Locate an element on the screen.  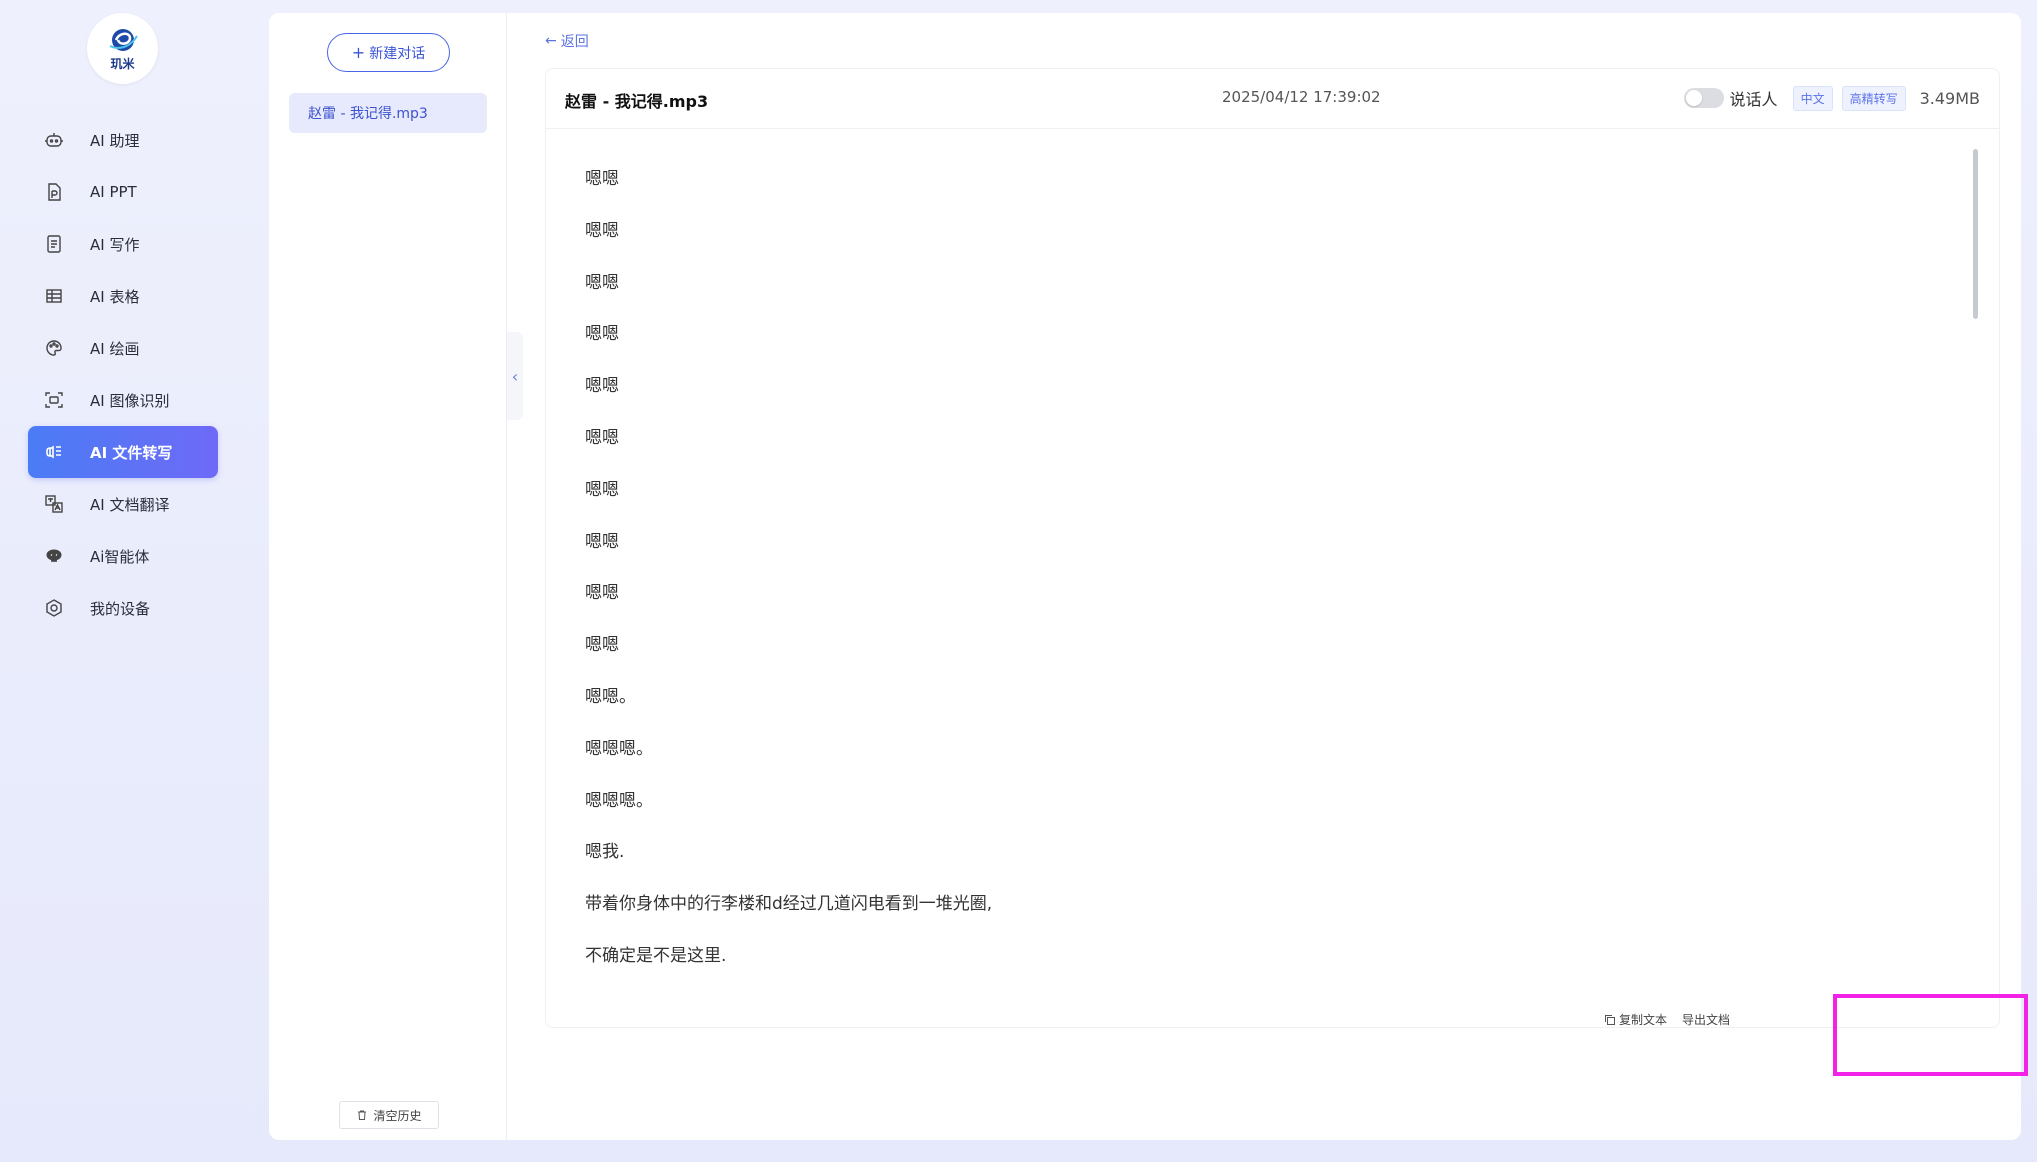
nav-item-ai-painting: AI 绘画 is located at coordinates (123, 348).